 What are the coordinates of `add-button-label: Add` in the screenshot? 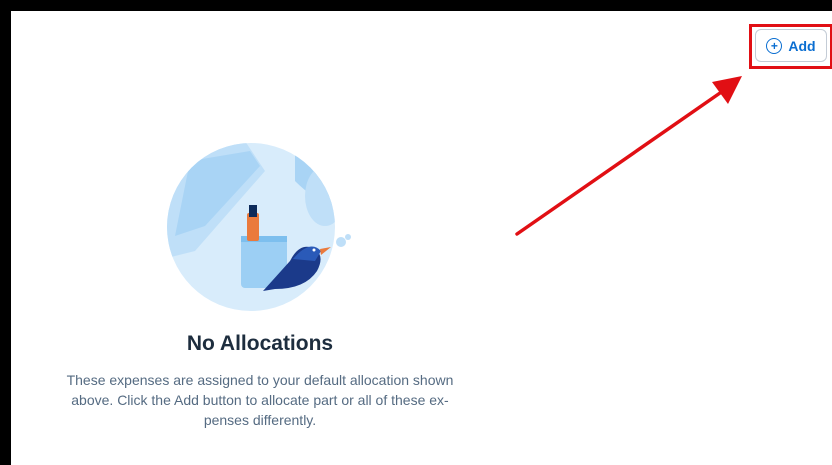 It's located at (802, 45).